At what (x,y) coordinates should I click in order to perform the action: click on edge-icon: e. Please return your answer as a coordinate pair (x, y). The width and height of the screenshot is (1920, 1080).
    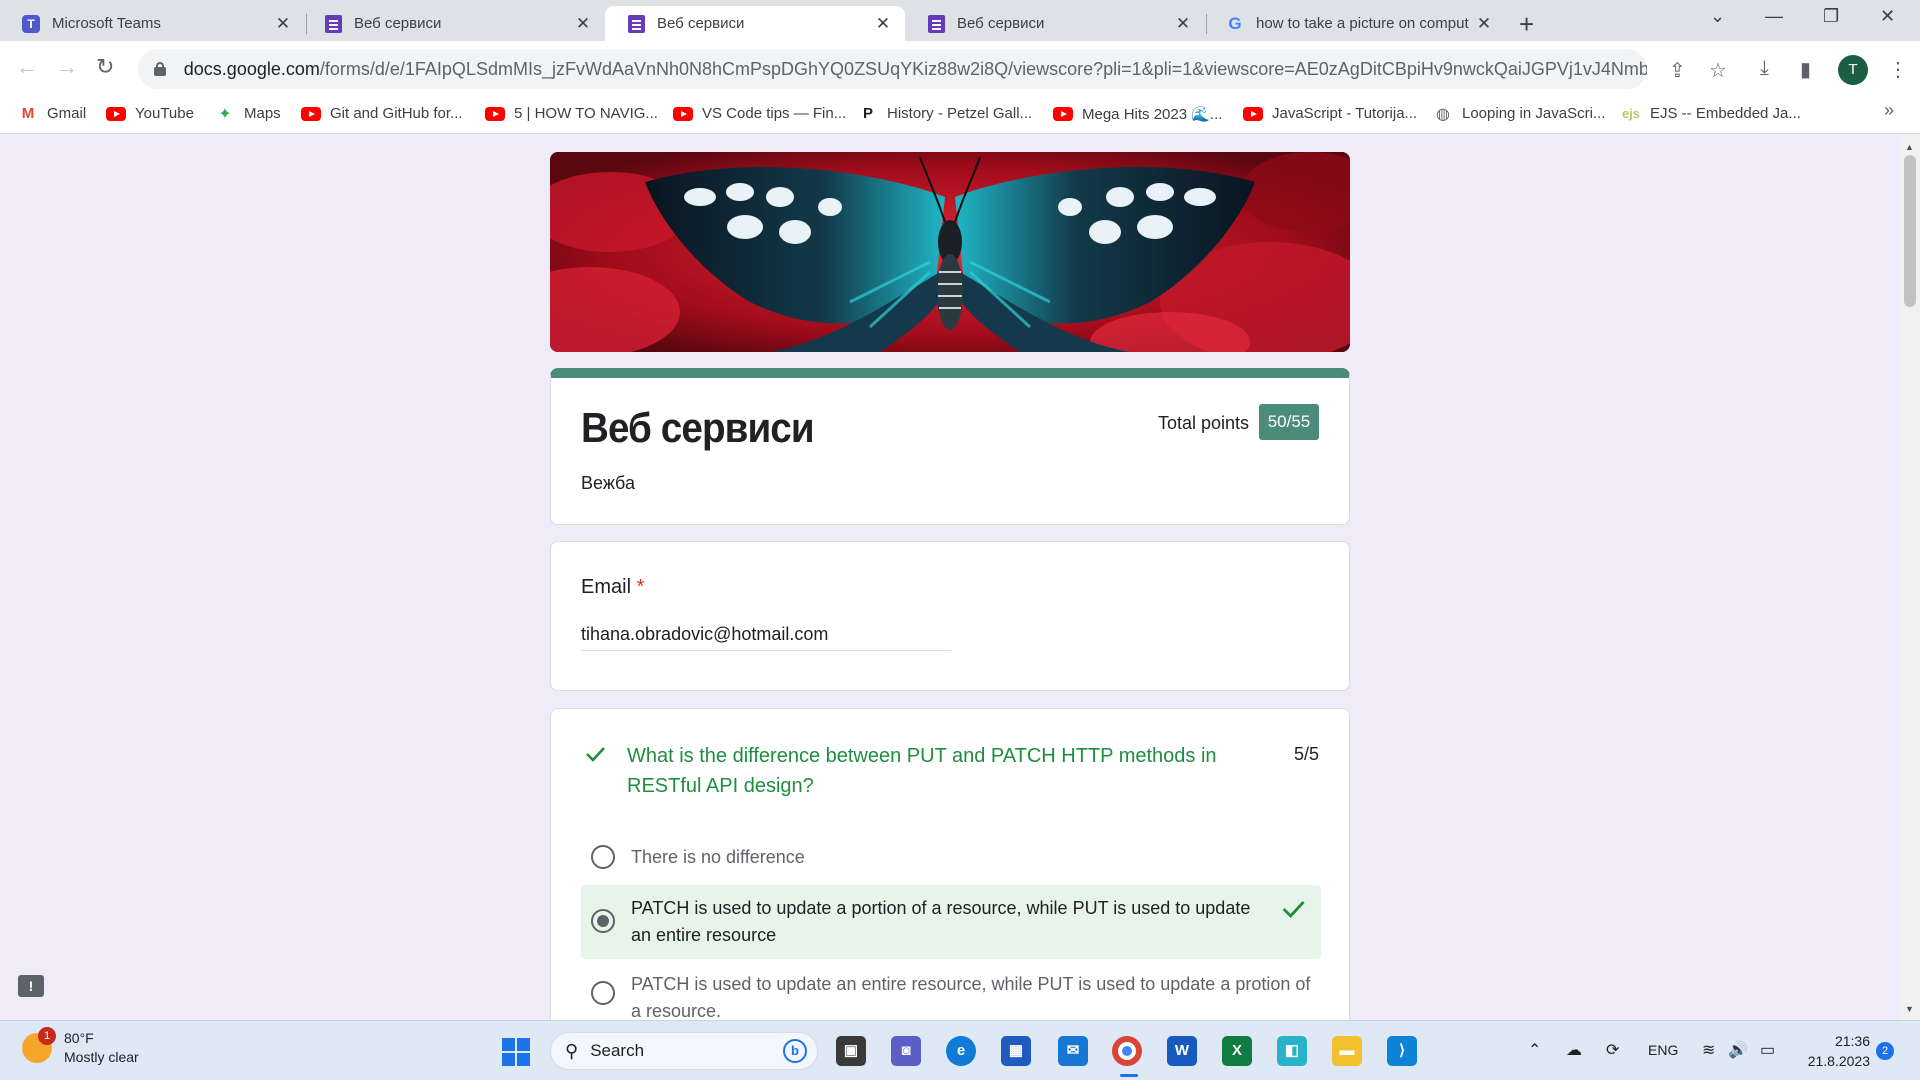
    Looking at the image, I should click on (961, 1051).